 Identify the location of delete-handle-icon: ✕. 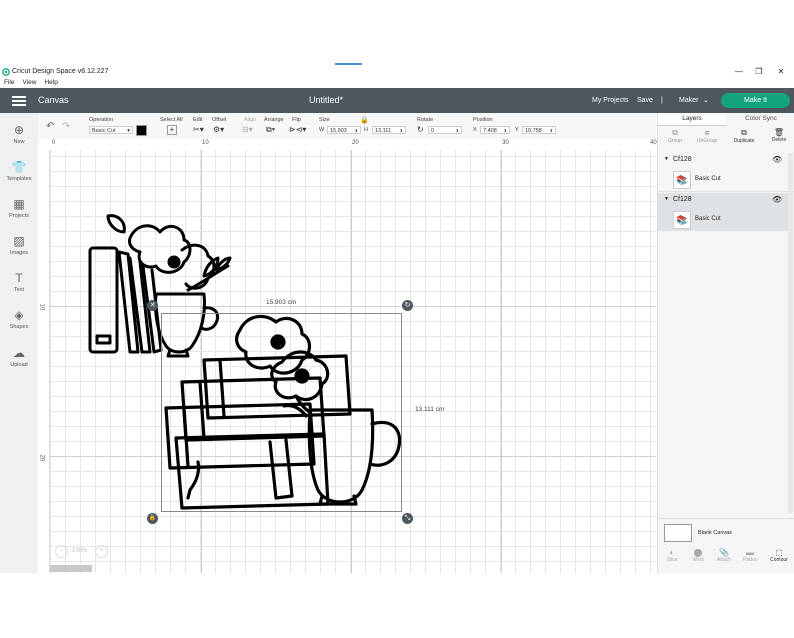
(152, 305).